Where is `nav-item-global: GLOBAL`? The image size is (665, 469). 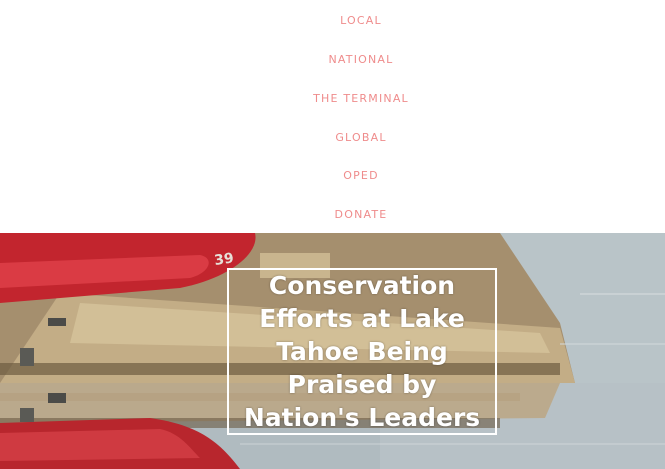
nav-item-global: GLOBAL is located at coordinates (332, 138).